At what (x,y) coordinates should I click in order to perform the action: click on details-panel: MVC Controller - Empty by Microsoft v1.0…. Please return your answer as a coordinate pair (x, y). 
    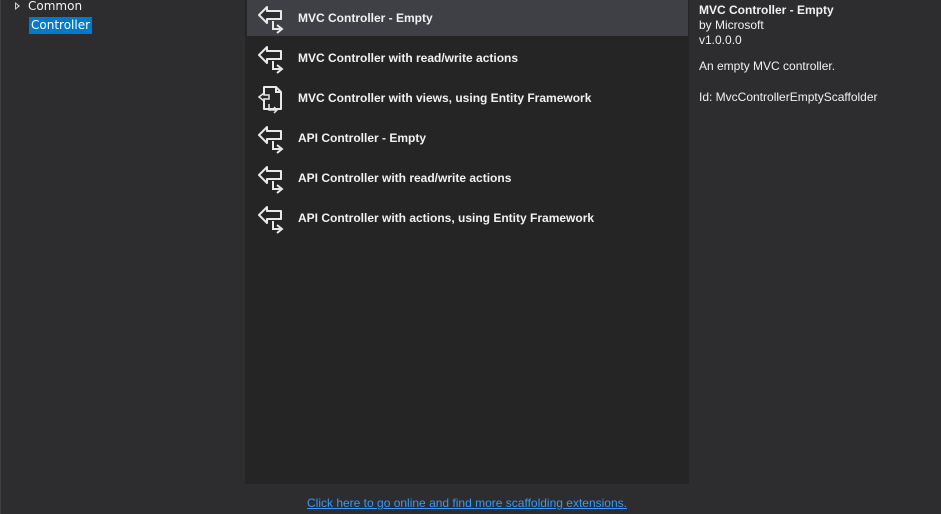
    Looking at the image, I should click on (817, 54).